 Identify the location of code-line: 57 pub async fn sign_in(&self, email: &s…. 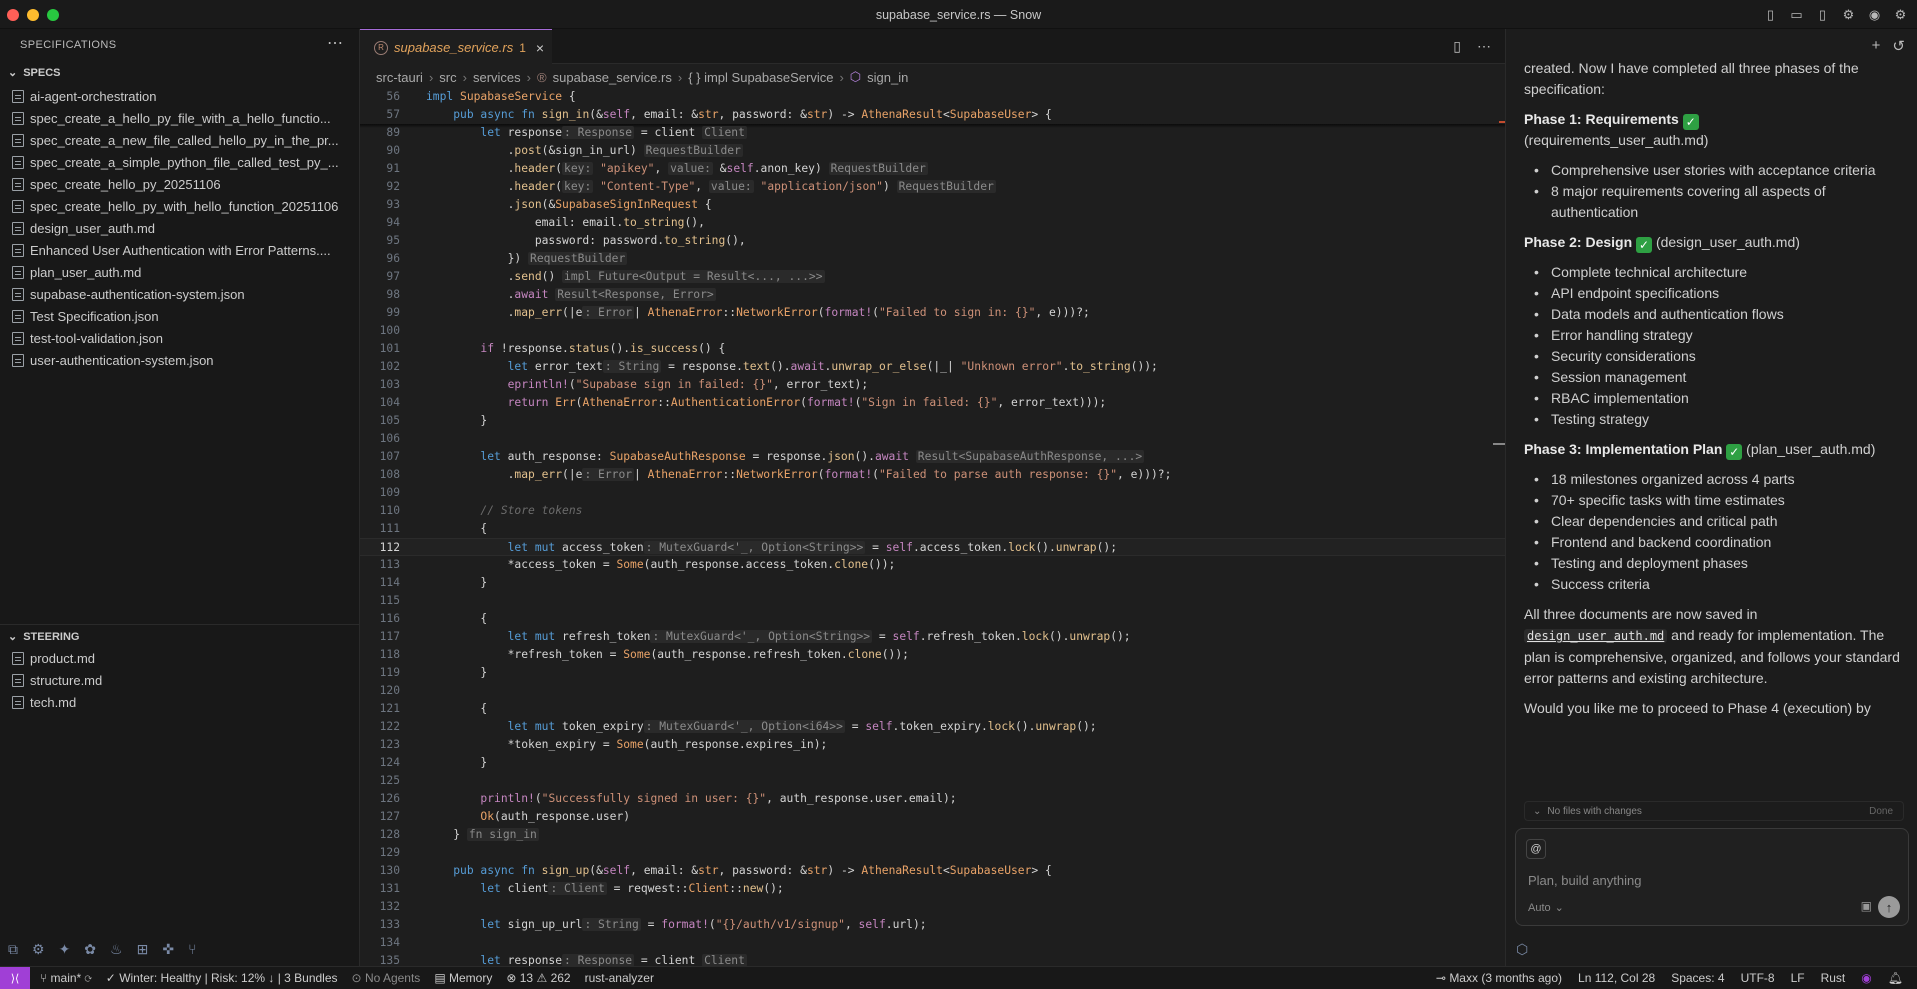
(932, 115).